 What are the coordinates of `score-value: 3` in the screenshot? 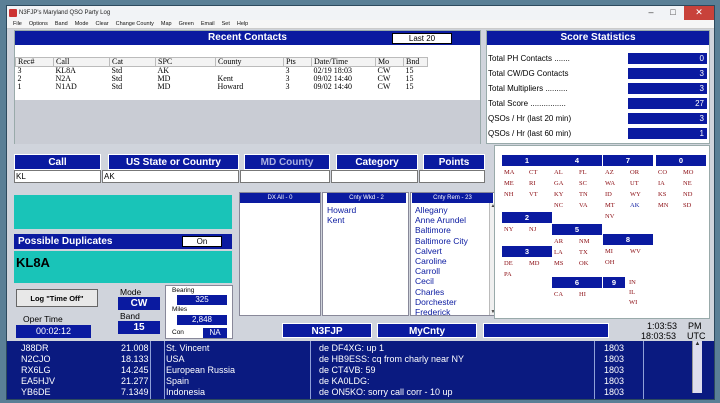 It's located at (667, 118).